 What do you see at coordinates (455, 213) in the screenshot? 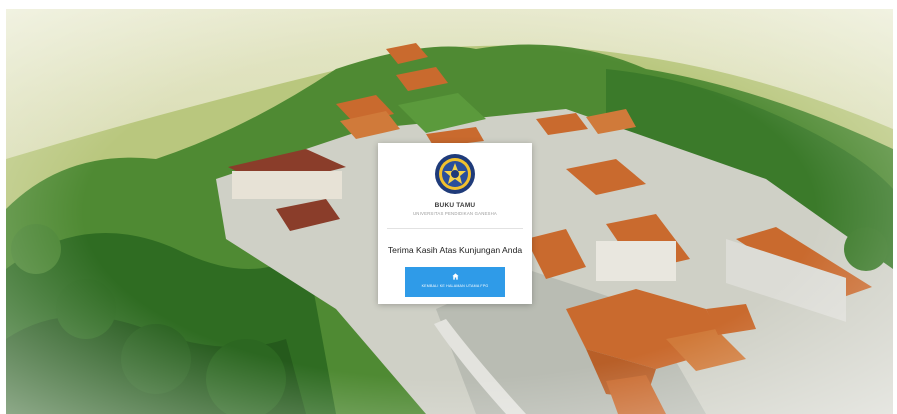
I see `card-subtitle: UNIVERSITAS PENDIDIKAN GANESHA` at bounding box center [455, 213].